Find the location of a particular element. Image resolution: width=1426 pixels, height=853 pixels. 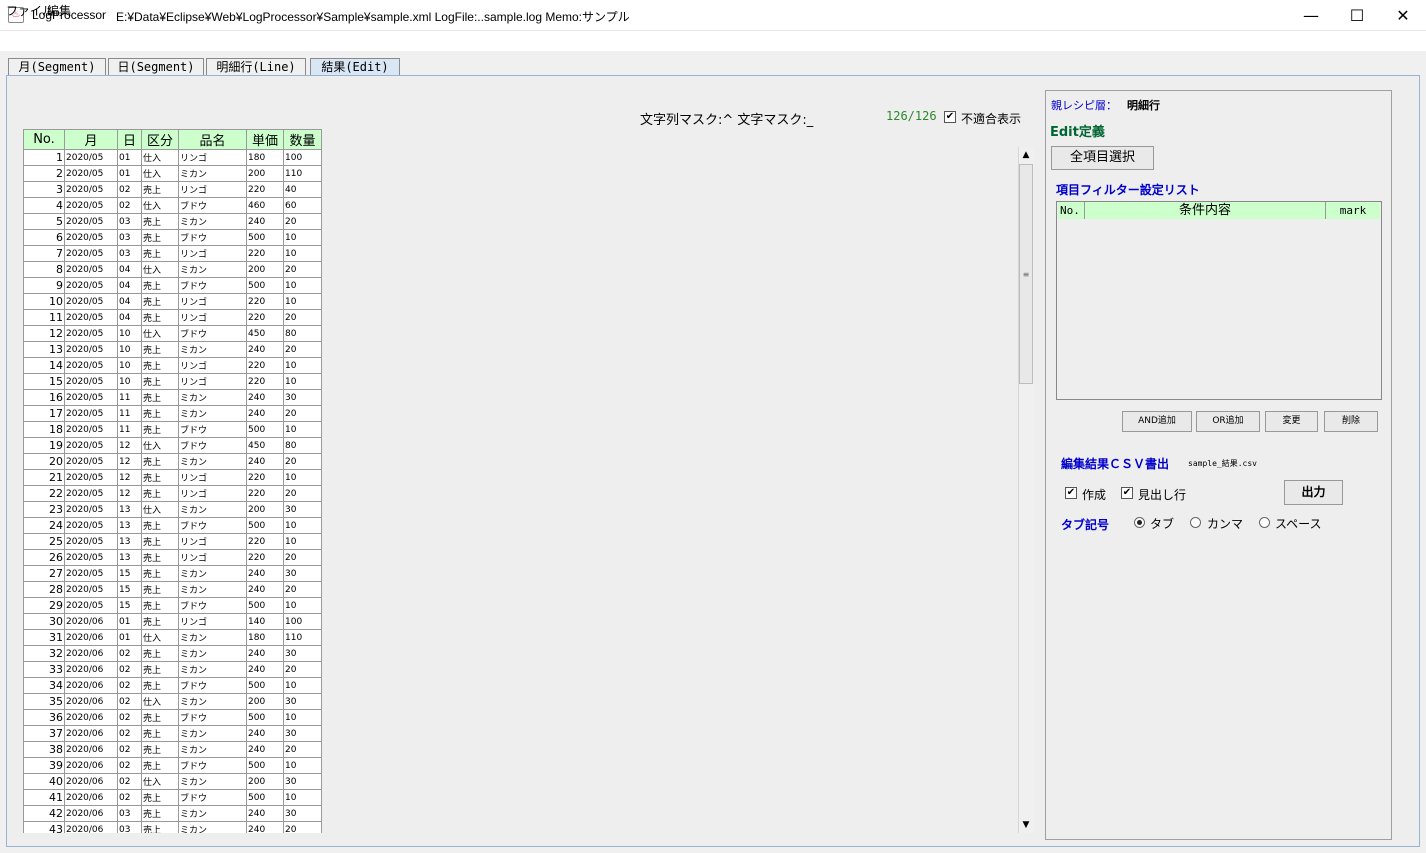

scroll-up-arrow-icon: ▲ is located at coordinates (1026, 155).